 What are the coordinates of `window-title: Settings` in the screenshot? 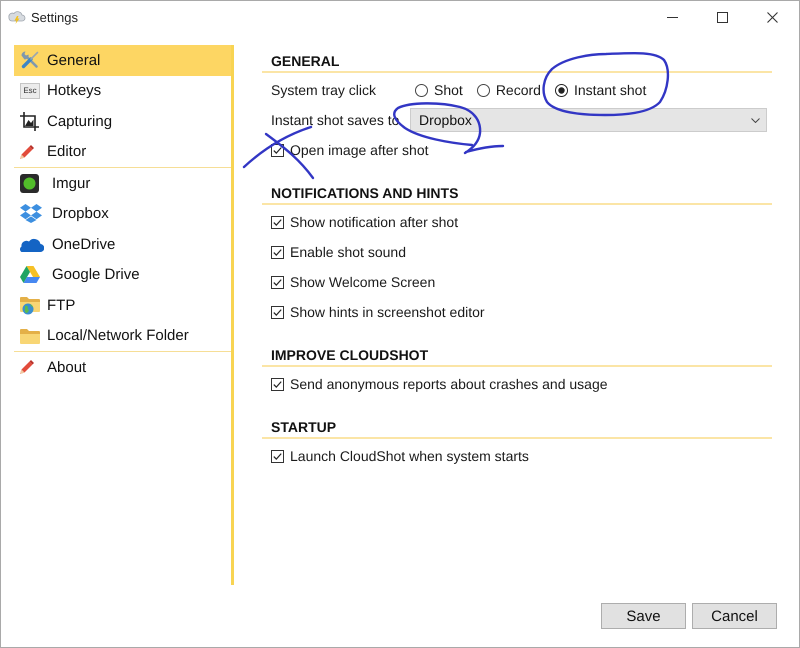 It's located at (54, 17).